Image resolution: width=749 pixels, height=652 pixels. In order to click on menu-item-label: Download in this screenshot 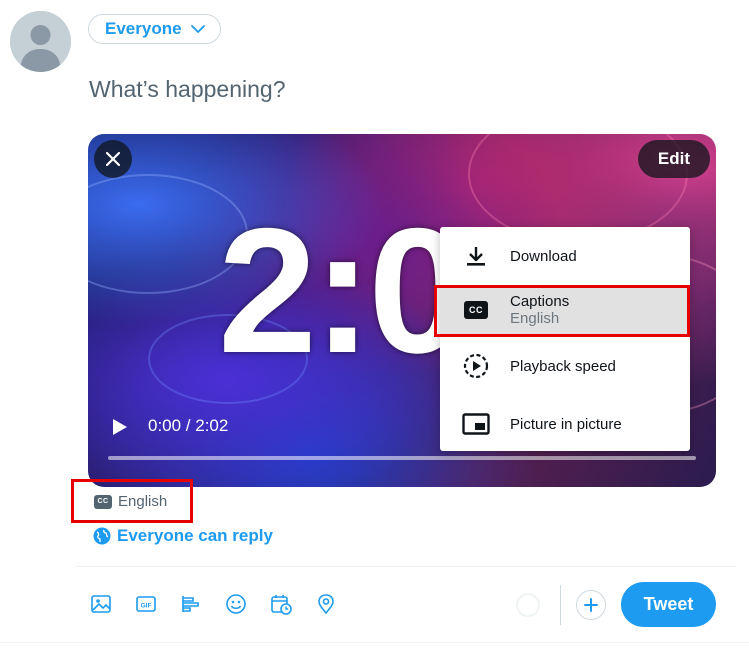, I will do `click(543, 256)`.